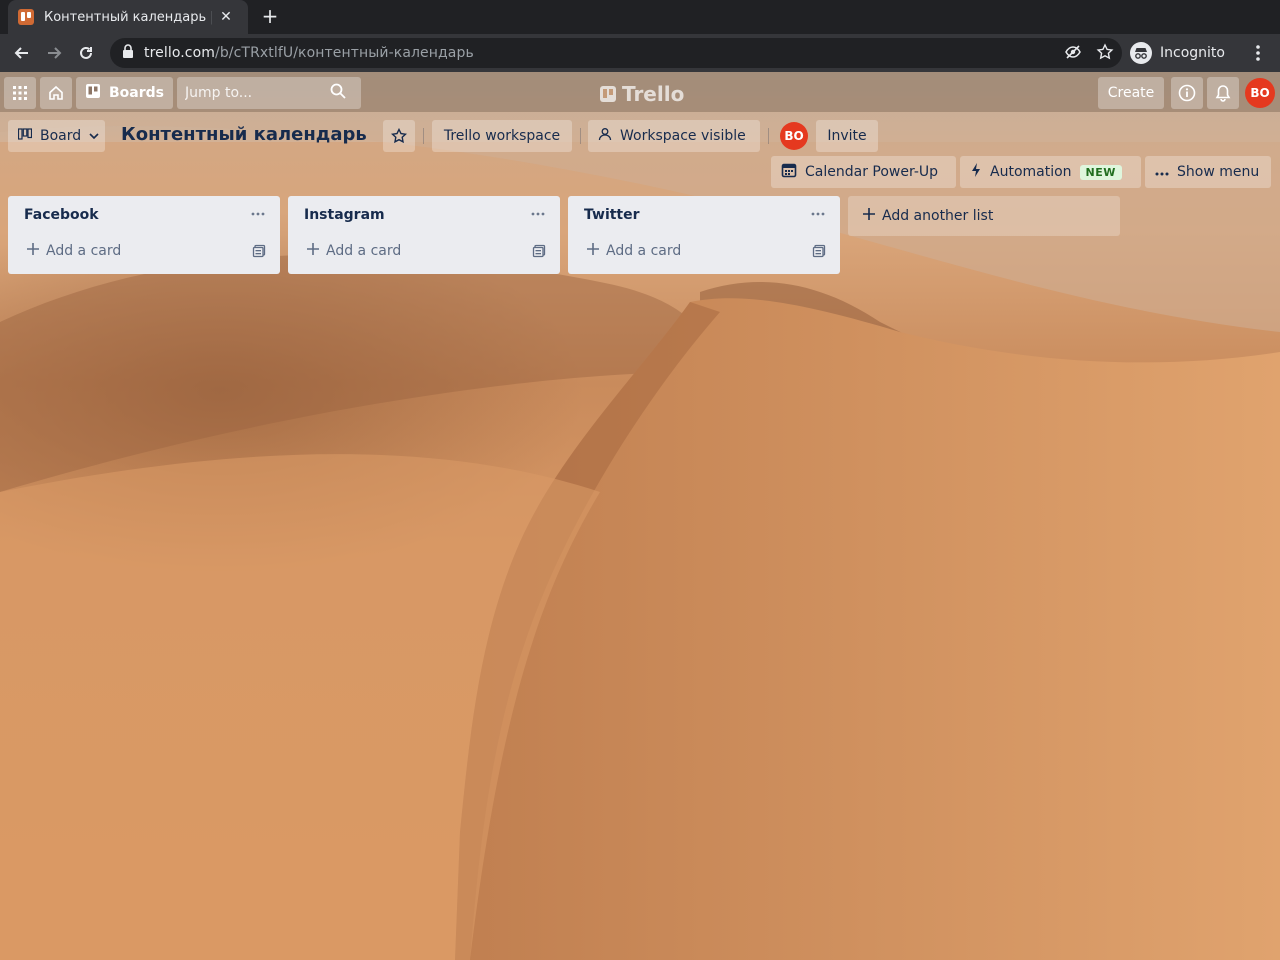 This screenshot has height=960, width=1280. I want to click on visibility-label: Workspace visible, so click(683, 136).